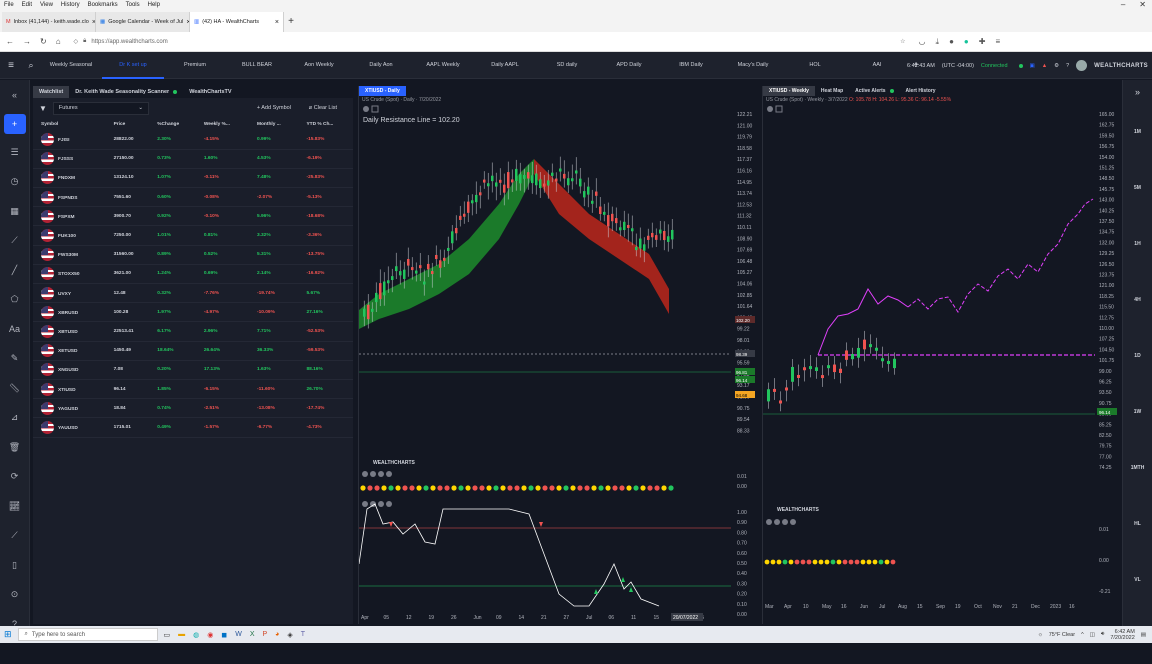 The image size is (1152, 664). What do you see at coordinates (1137, 524) in the screenshot?
I see `timeframe-button: HL` at bounding box center [1137, 524].